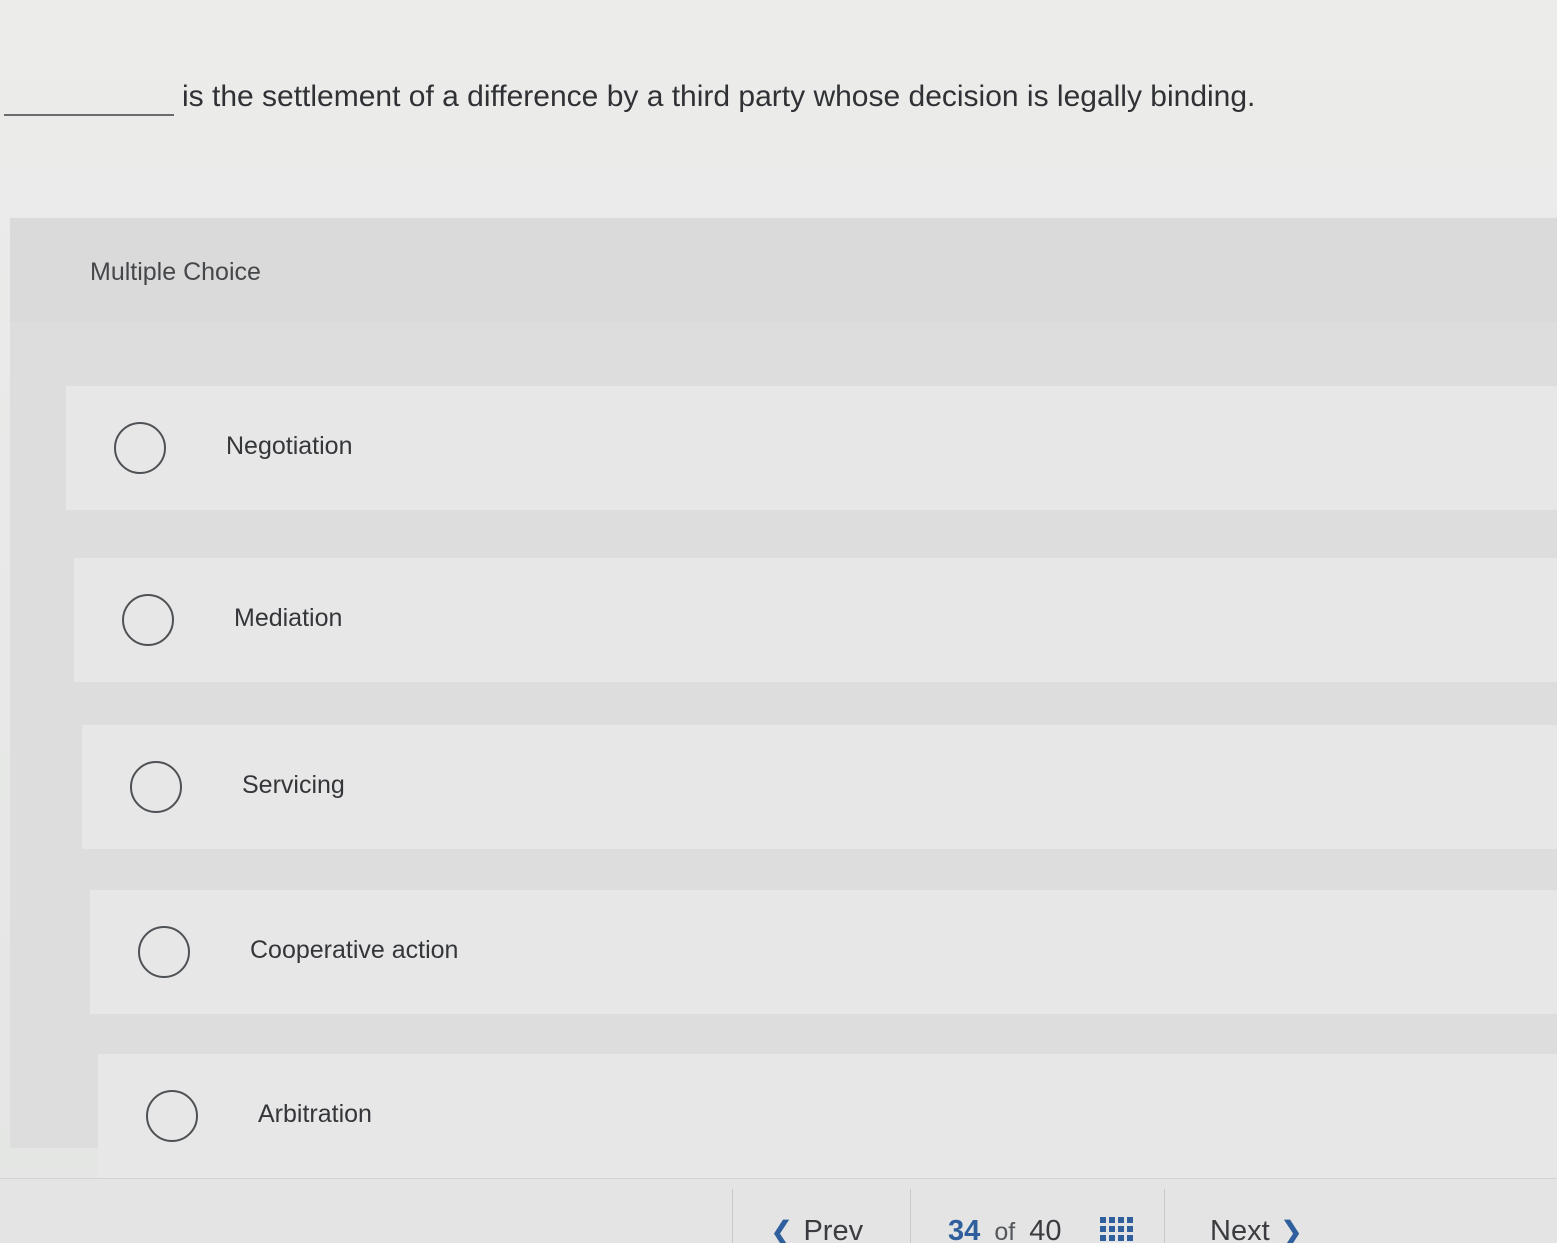  I want to click on chevron-left-icon: ❮, so click(782, 1229).